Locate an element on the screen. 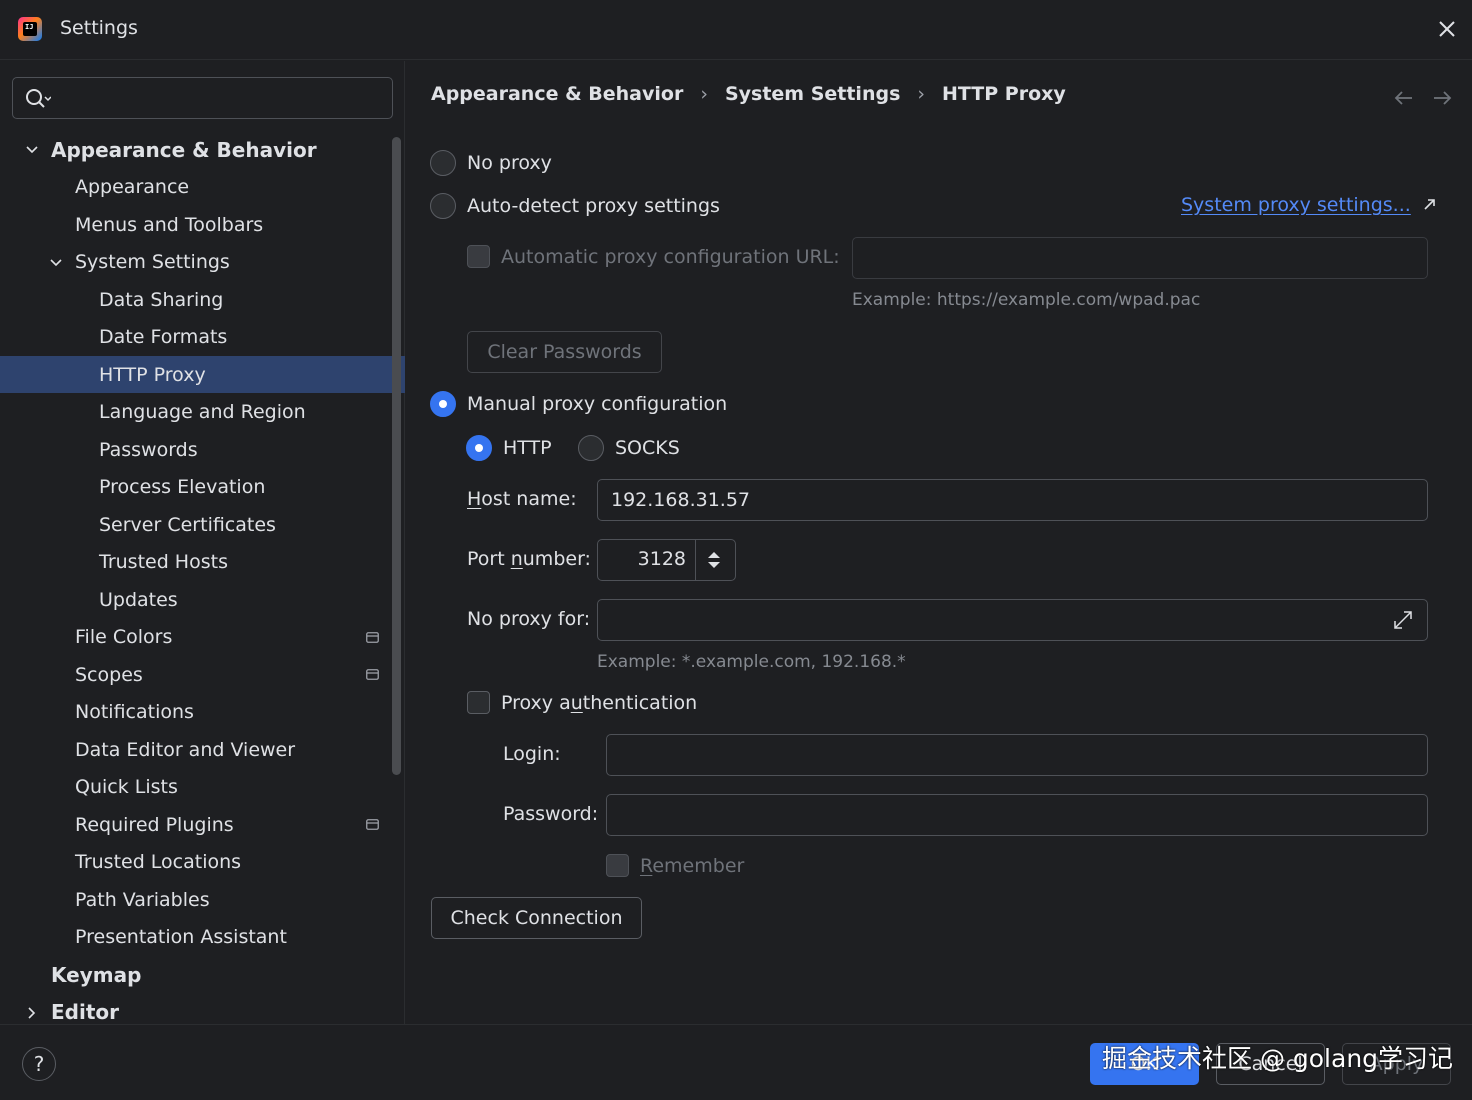  sidebar-item-path-variables: Path Variables is located at coordinates (202, 899).